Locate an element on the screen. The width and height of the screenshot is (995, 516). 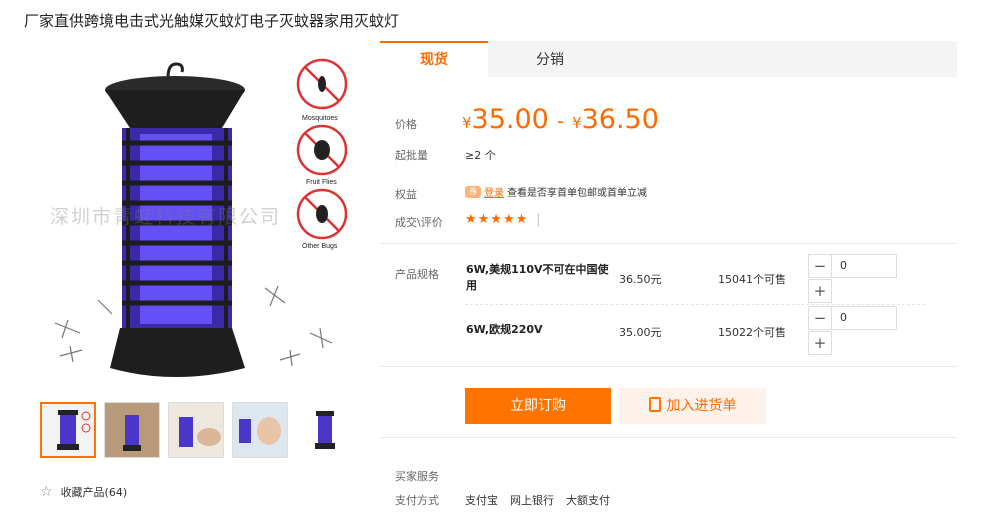
thumbnail-strip is located at coordinates (196, 430).